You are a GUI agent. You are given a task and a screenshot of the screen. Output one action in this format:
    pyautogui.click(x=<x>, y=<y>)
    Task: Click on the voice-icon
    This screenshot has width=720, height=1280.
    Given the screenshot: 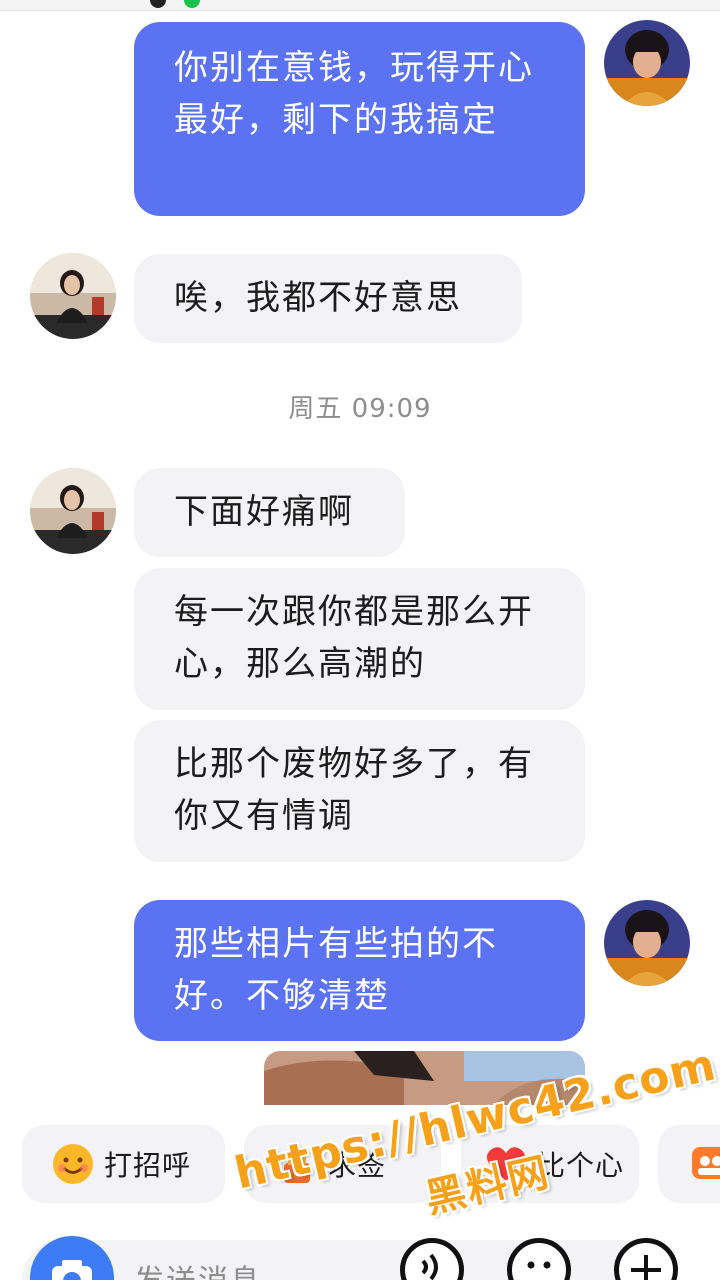 What is the action you would take?
    pyautogui.click(x=429, y=1266)
    